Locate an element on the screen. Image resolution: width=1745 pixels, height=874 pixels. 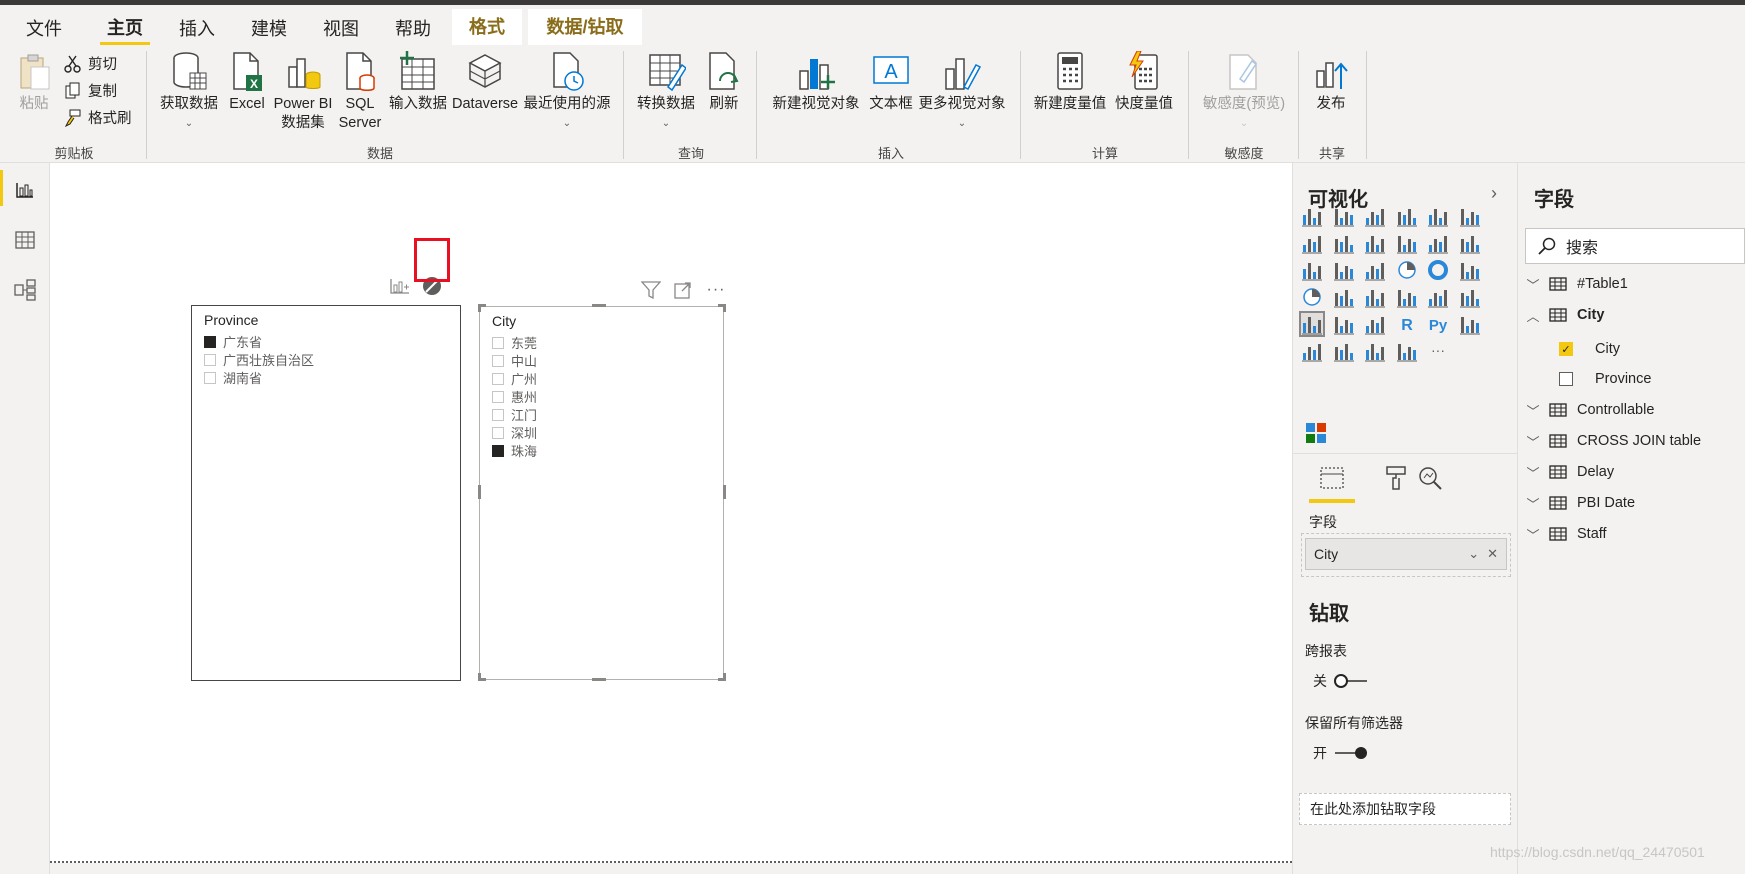
close-icon: ✕ is located at coordinates (1492, 554).